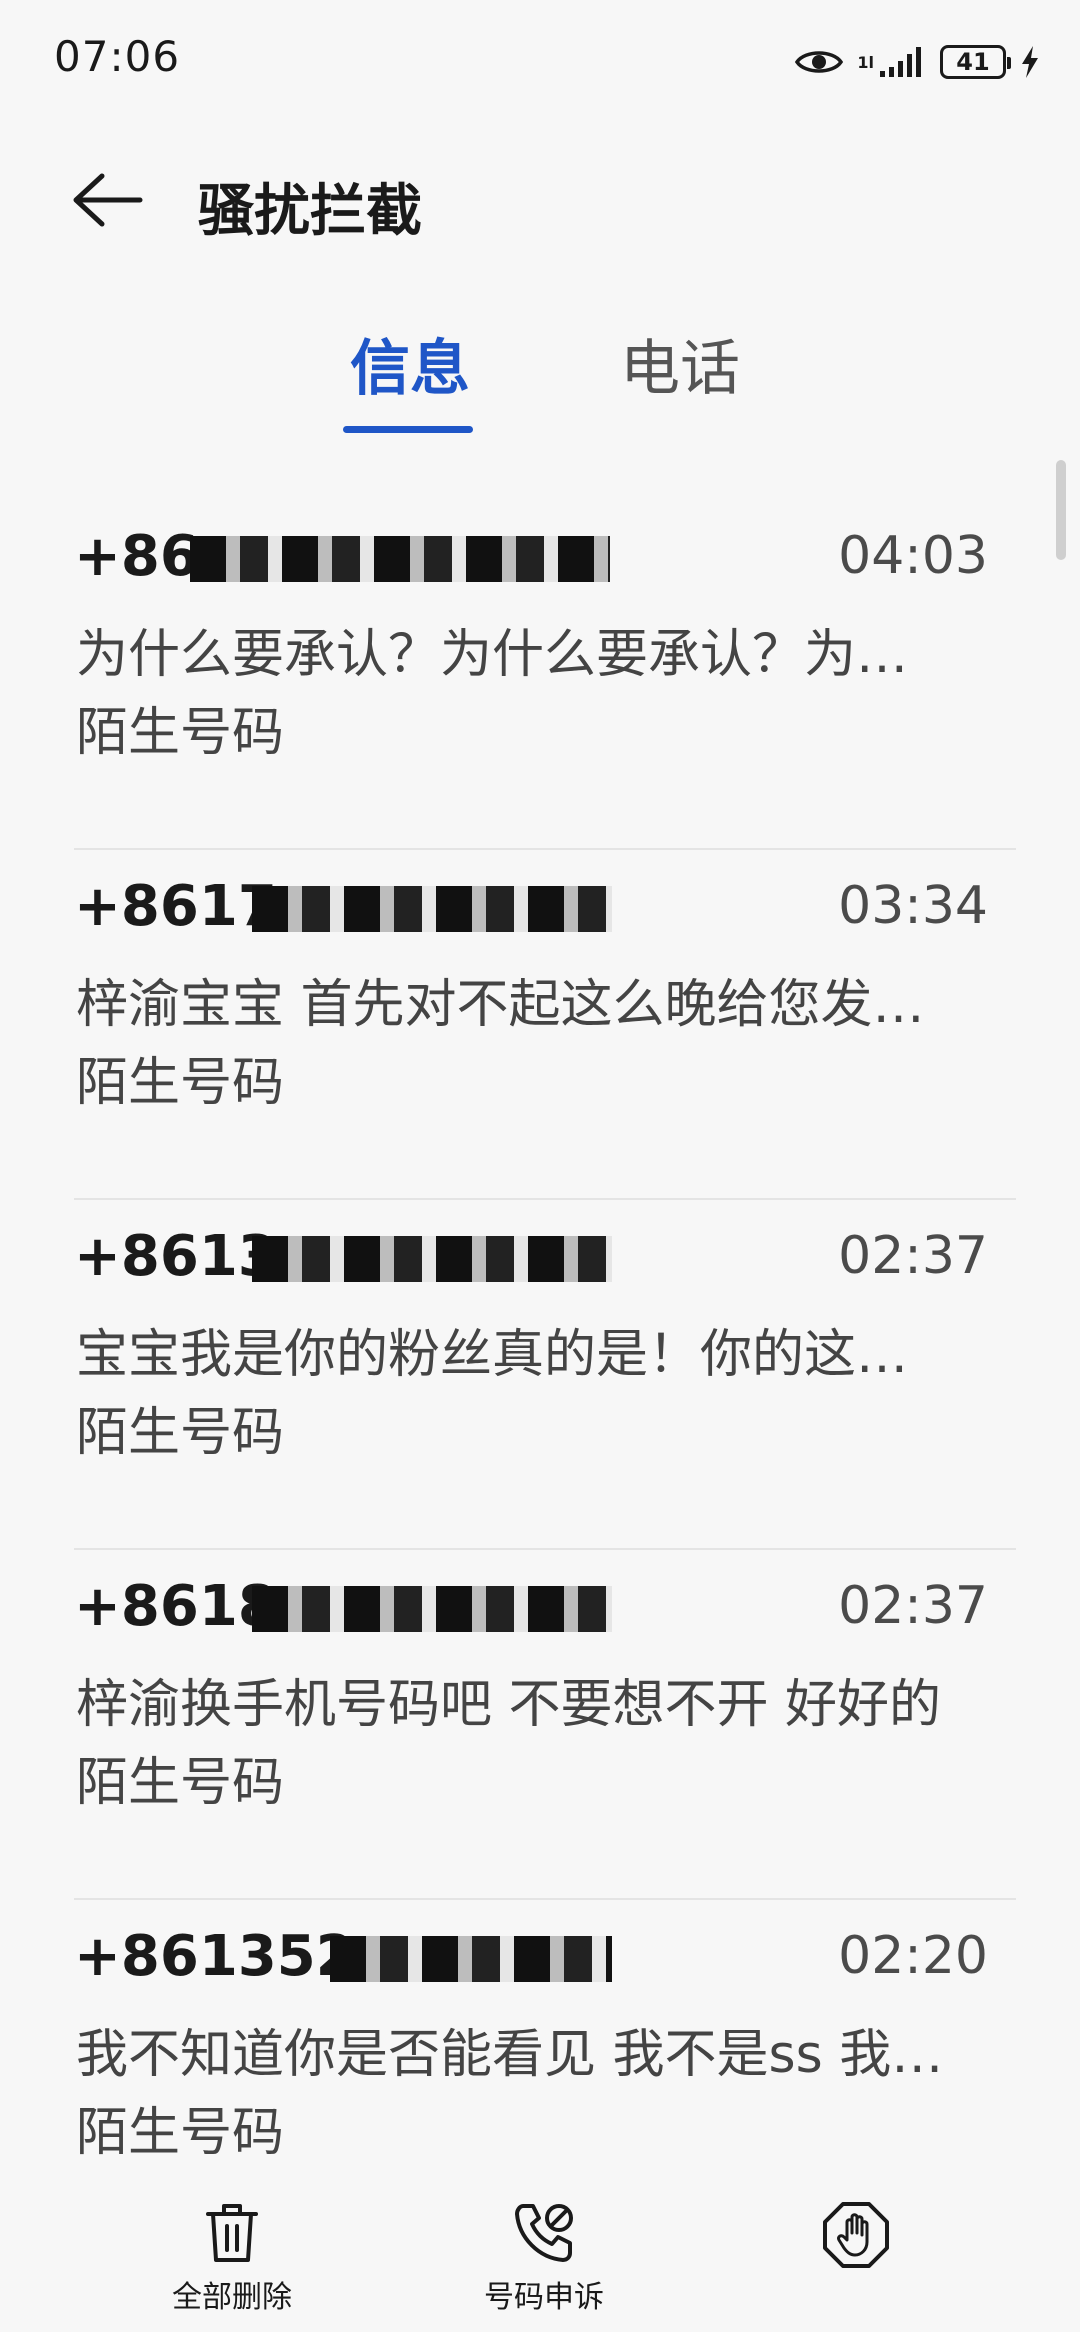  What do you see at coordinates (117, 56) in the screenshot?
I see `status-time: 07:06` at bounding box center [117, 56].